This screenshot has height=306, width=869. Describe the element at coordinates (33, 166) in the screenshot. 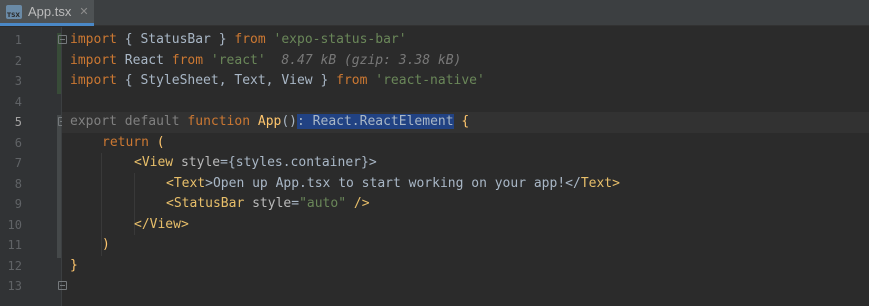

I see `line-number-gutter: 1 2 3 4 5 6 7 8 9 10 11 12 13` at that location.